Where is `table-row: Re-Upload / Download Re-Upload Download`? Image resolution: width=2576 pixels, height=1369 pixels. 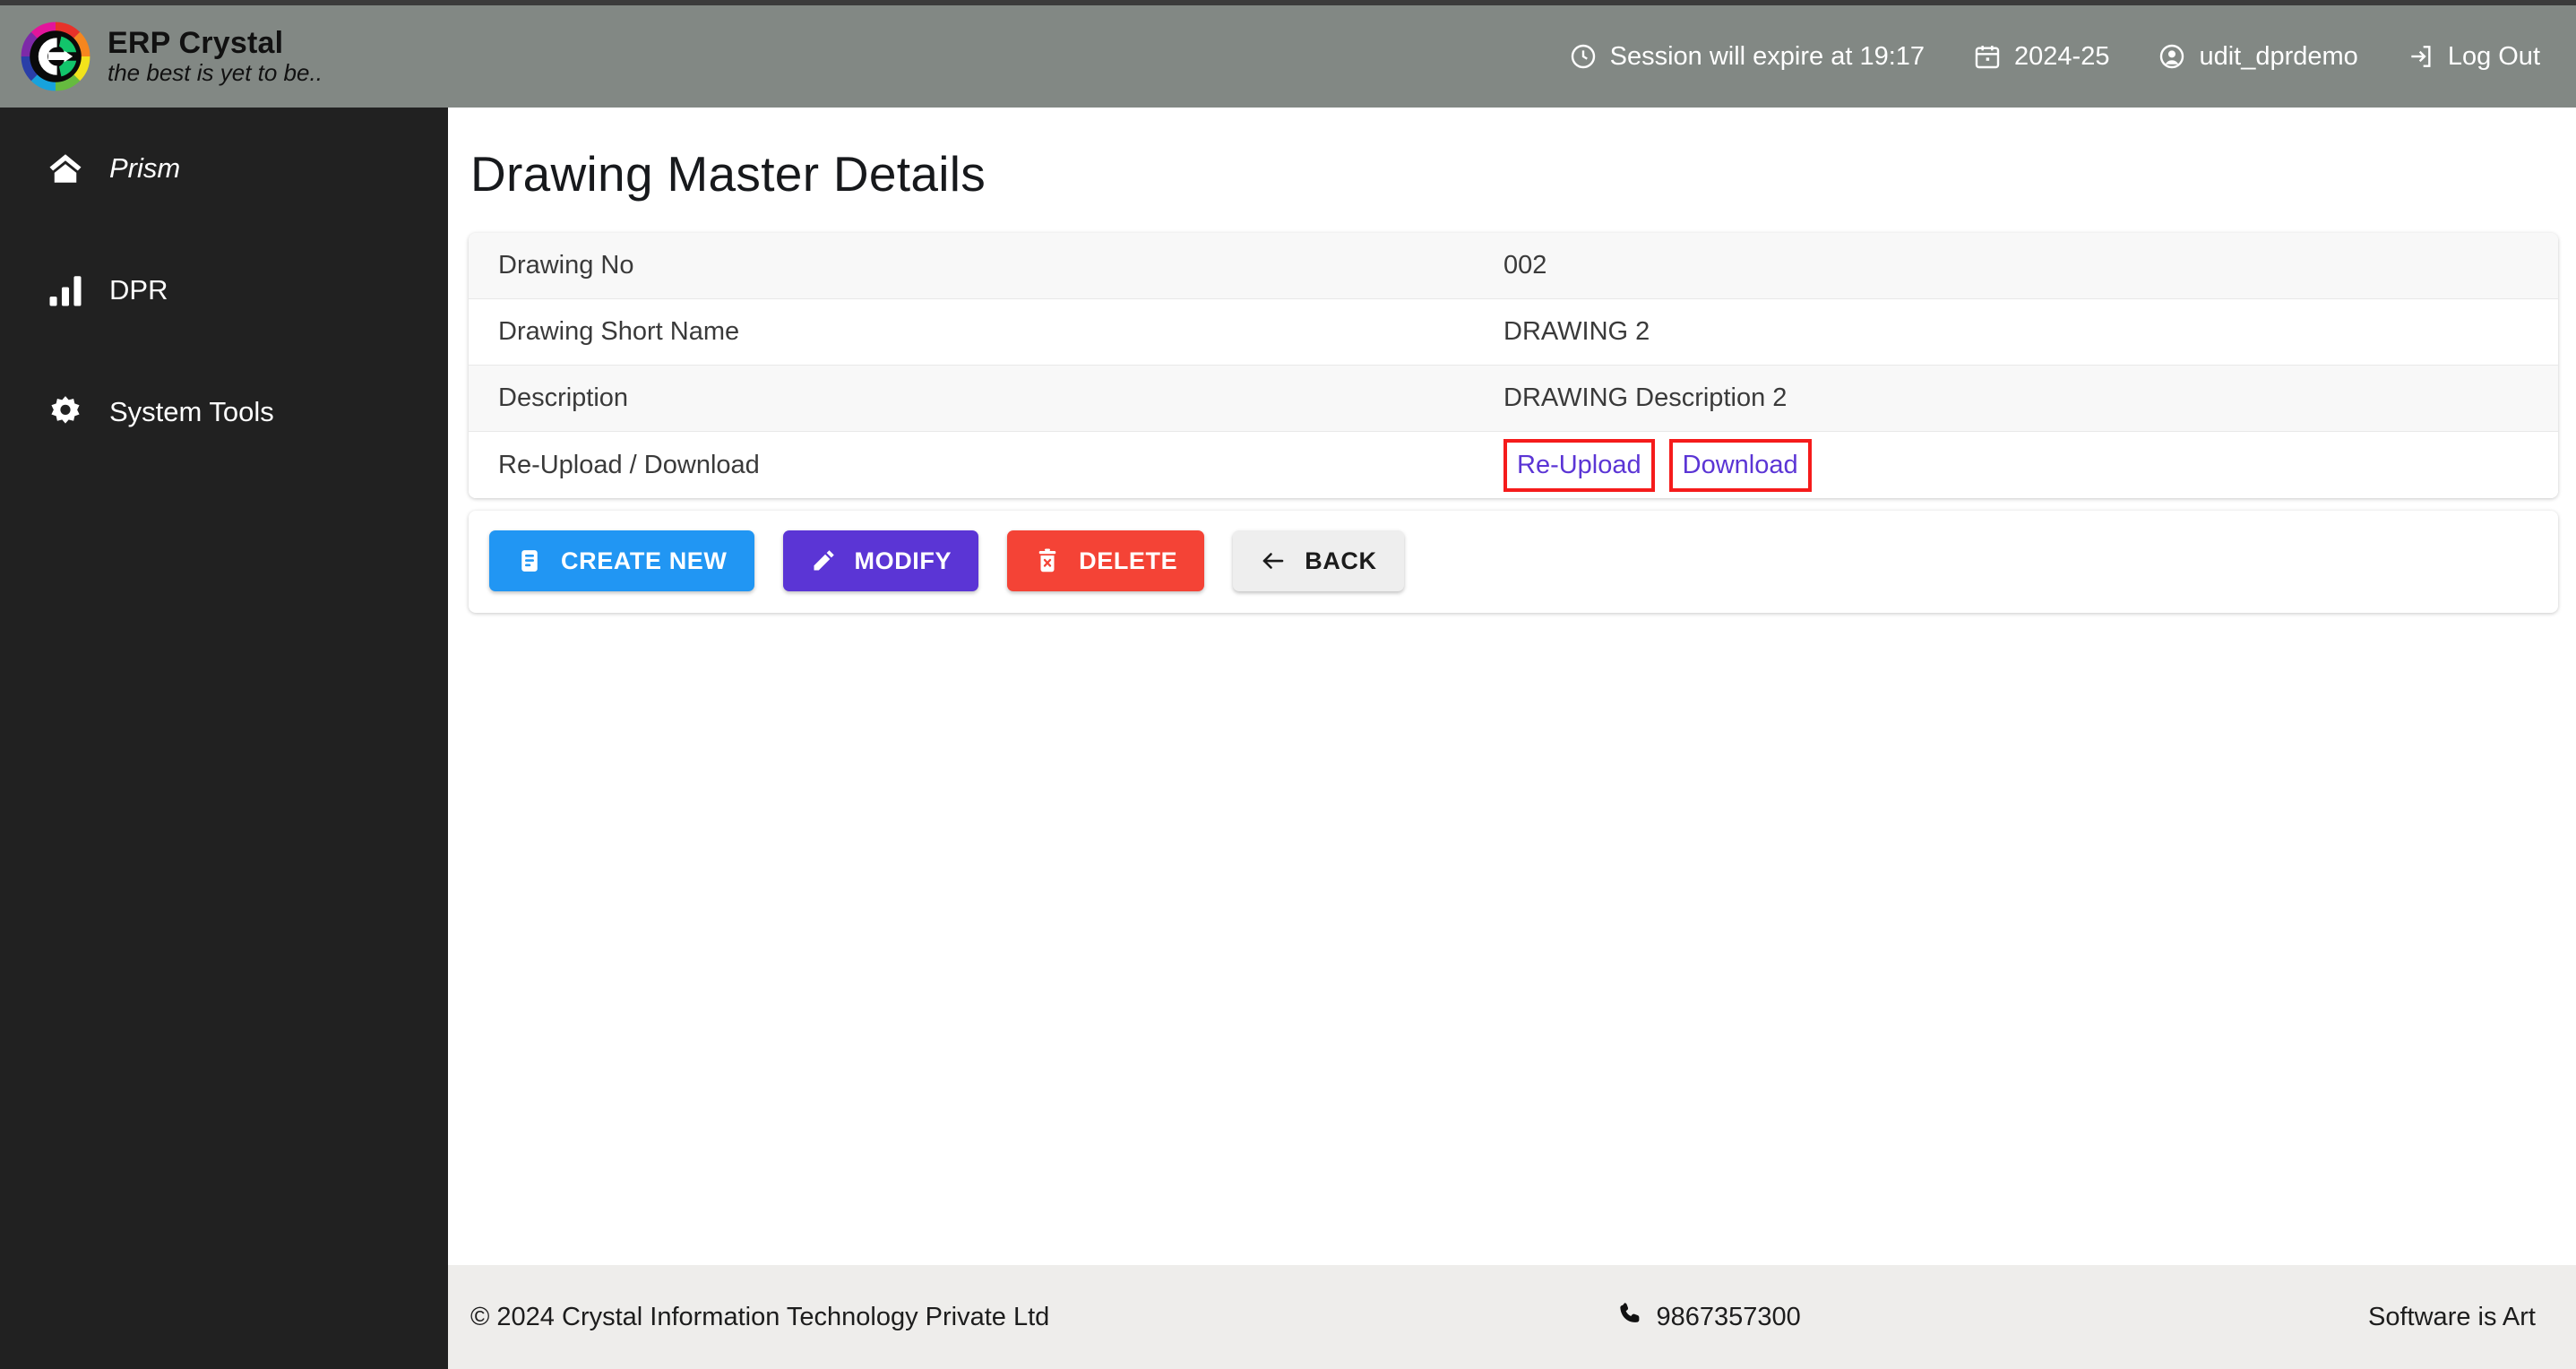
table-row: Re-Upload / Download Re-Upload Download is located at coordinates (1513, 465).